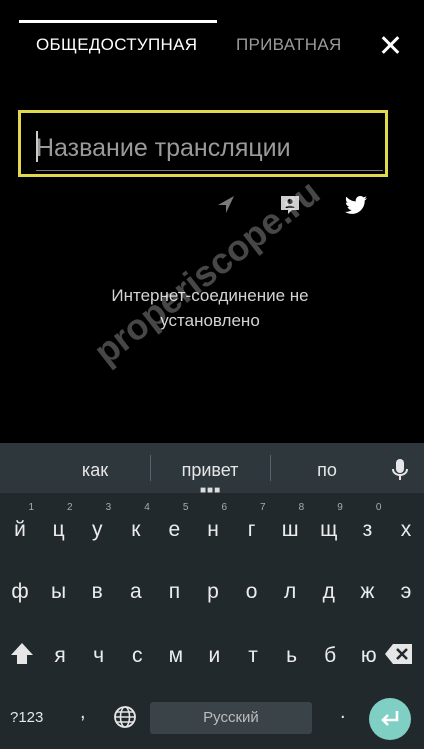 The width and height of the screenshot is (424, 749). I want to click on key-hint: 7, so click(263, 507).